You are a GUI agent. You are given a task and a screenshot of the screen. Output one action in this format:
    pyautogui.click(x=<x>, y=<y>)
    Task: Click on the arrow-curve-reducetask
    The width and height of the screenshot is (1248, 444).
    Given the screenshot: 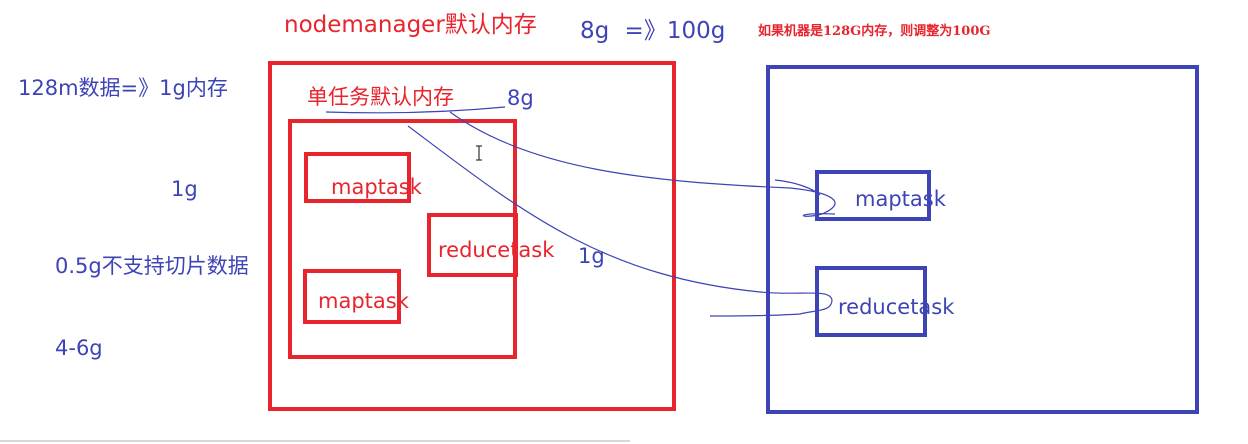 What is the action you would take?
    pyautogui.click(x=620, y=221)
    